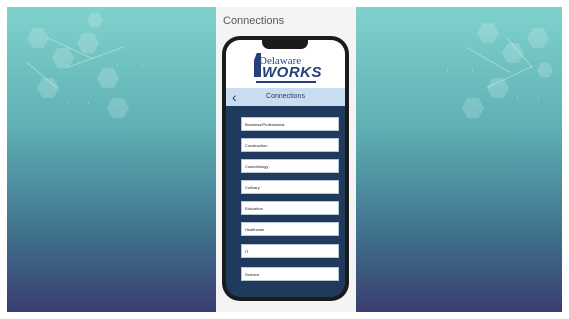  What do you see at coordinates (290, 187) in the screenshot?
I see `connection-item-culinary: Culinary` at bounding box center [290, 187].